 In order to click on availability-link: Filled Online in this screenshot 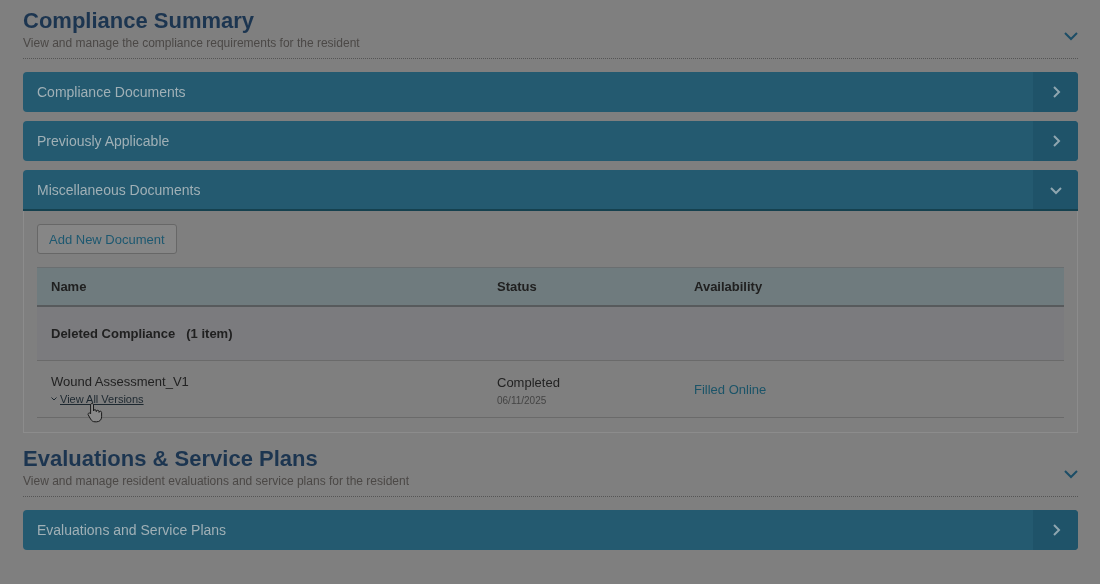, I will do `click(879, 389)`.